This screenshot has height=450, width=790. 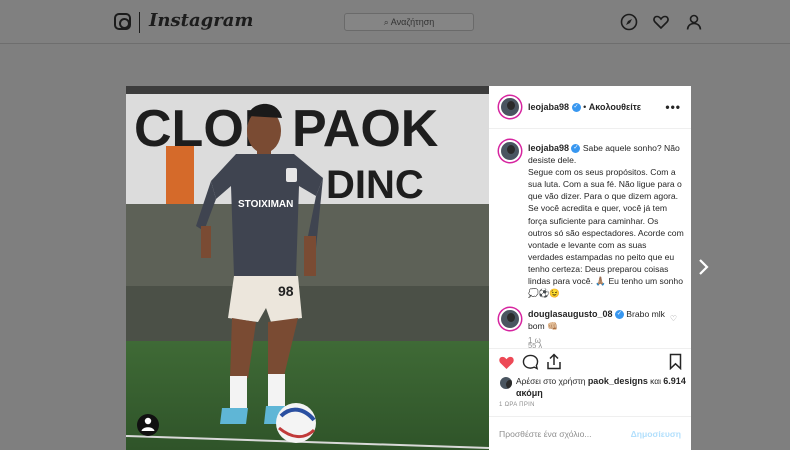 What do you see at coordinates (673, 107) in the screenshot?
I see `more-options-icon: •••` at bounding box center [673, 107].